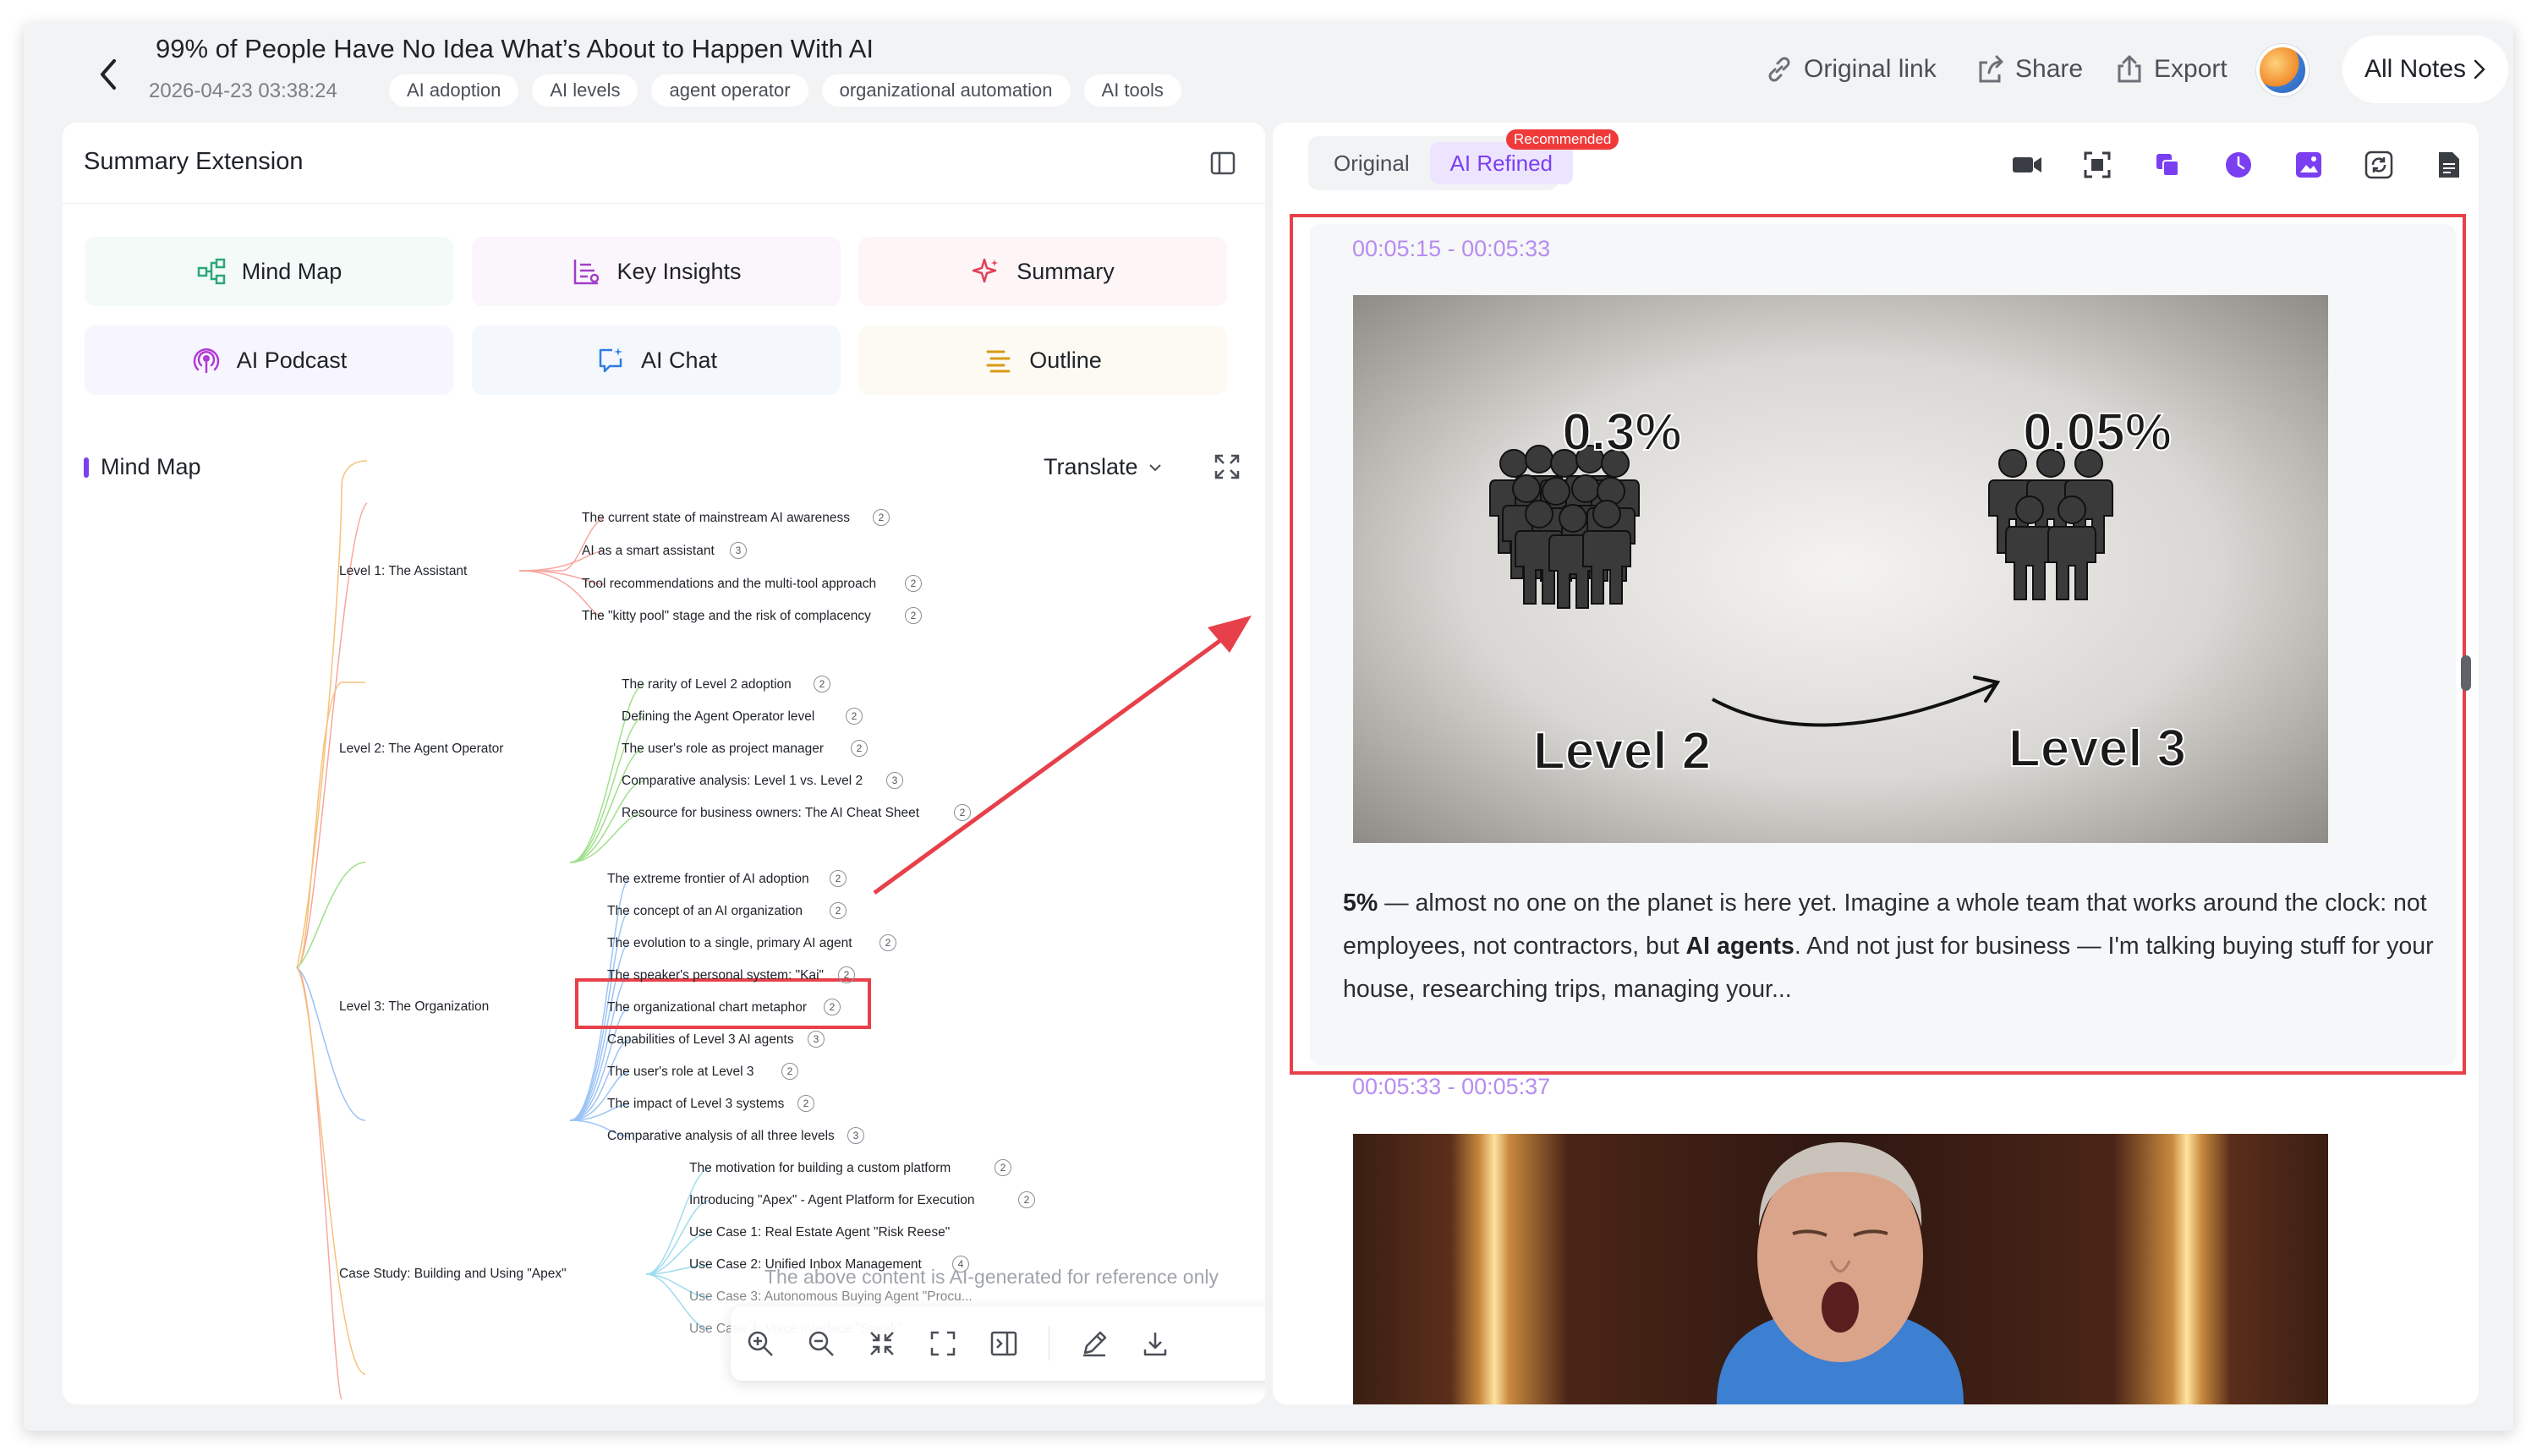  I want to click on tag: agent operator, so click(729, 91).